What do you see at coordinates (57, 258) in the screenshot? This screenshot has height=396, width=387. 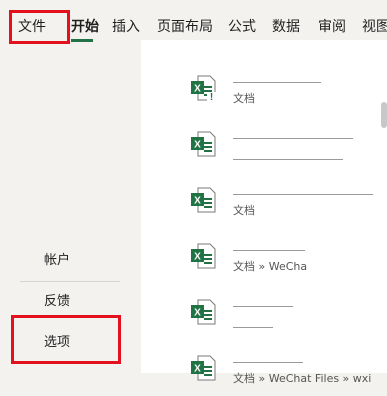 I see `sidebar-item-account: 帐户` at bounding box center [57, 258].